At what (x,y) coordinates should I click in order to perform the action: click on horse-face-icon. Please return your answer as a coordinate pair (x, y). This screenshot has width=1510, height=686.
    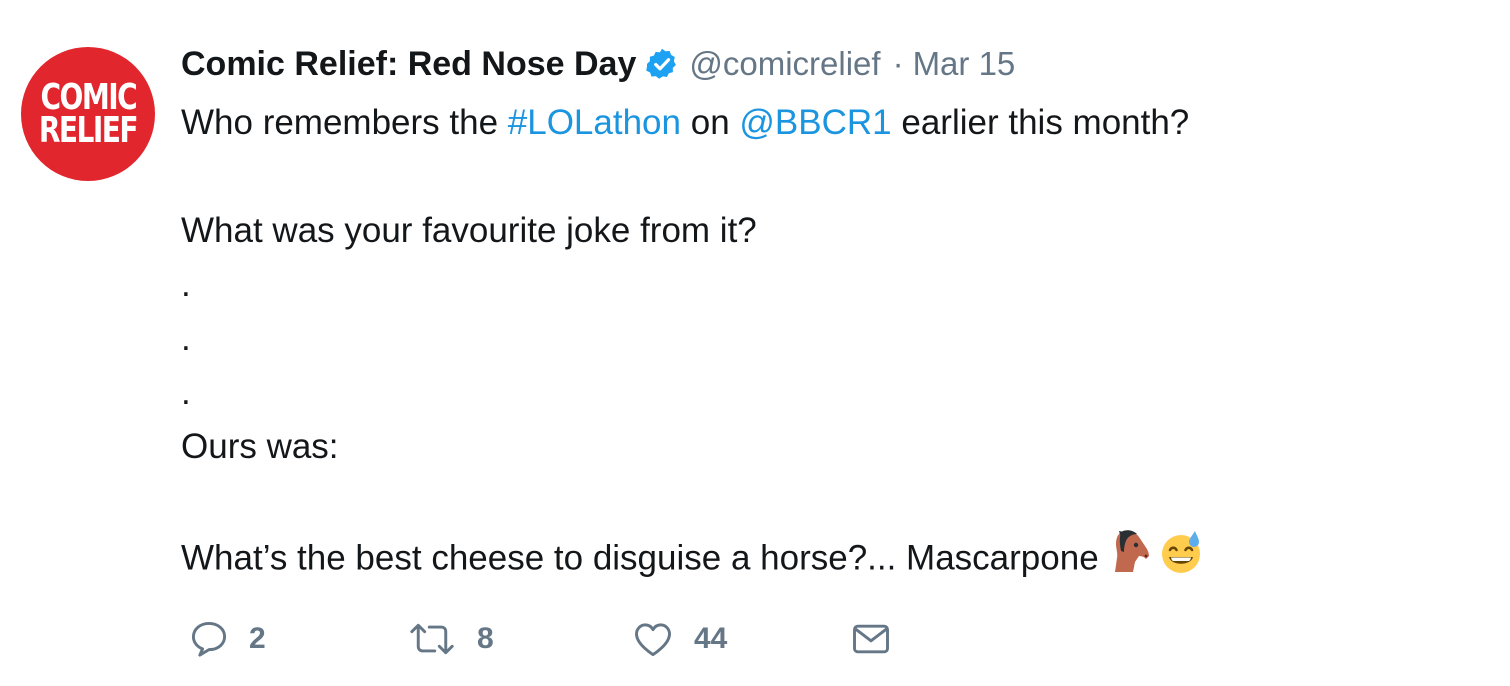
    Looking at the image, I should click on (1131, 560).